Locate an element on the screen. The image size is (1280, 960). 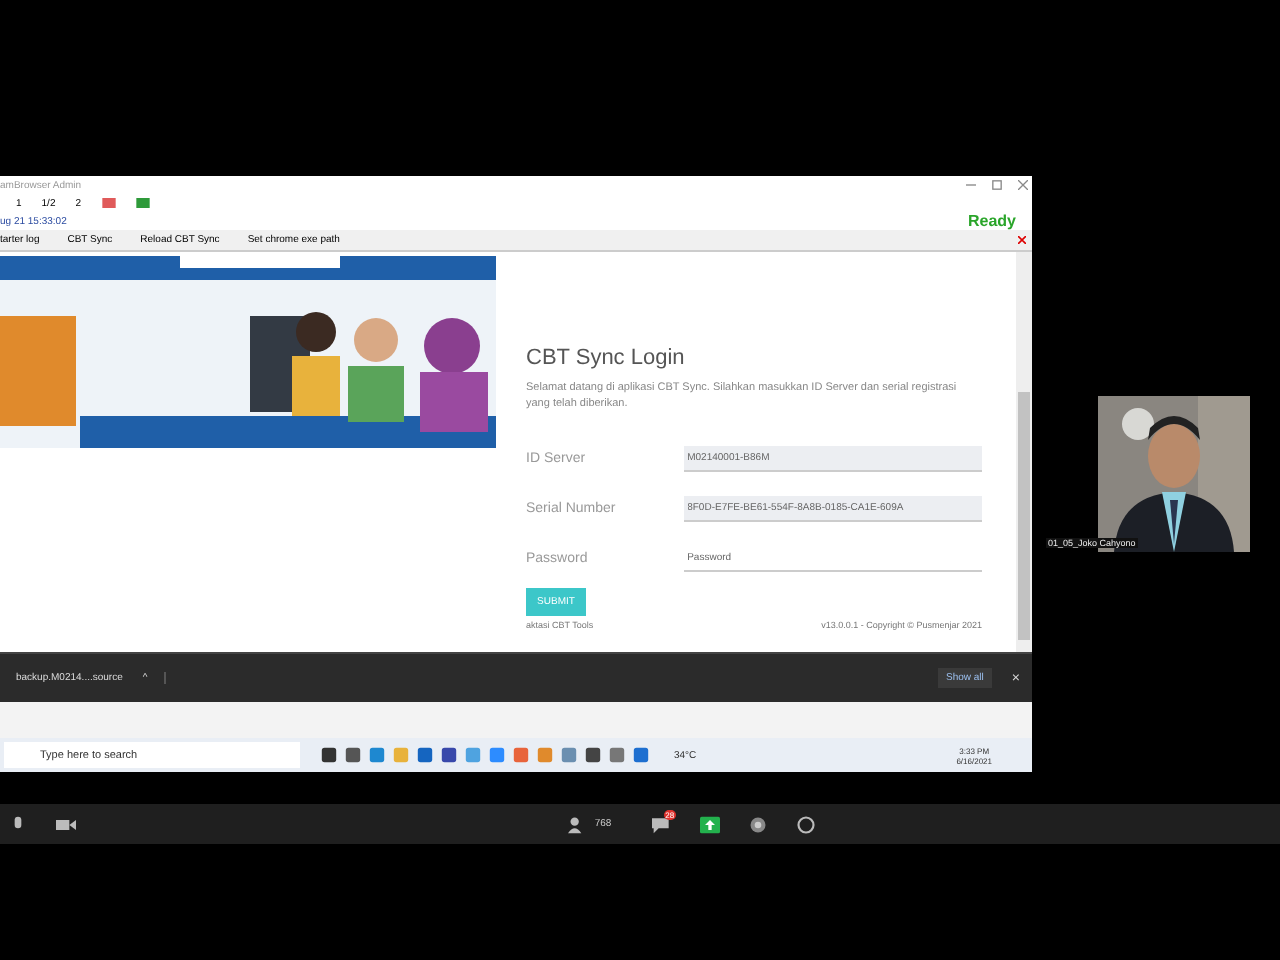
scrollbar-thumb is located at coordinates (1024, 516).